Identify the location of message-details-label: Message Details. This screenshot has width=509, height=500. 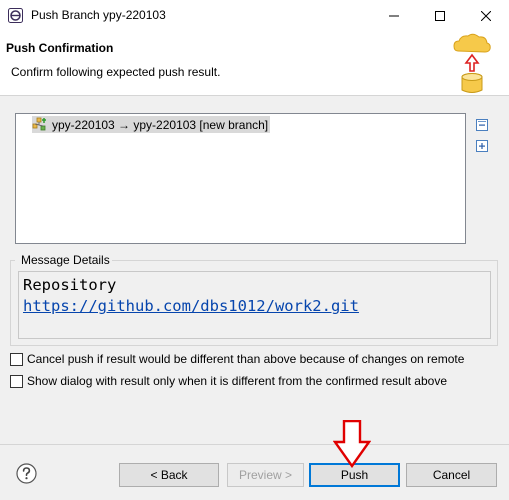
(65, 260).